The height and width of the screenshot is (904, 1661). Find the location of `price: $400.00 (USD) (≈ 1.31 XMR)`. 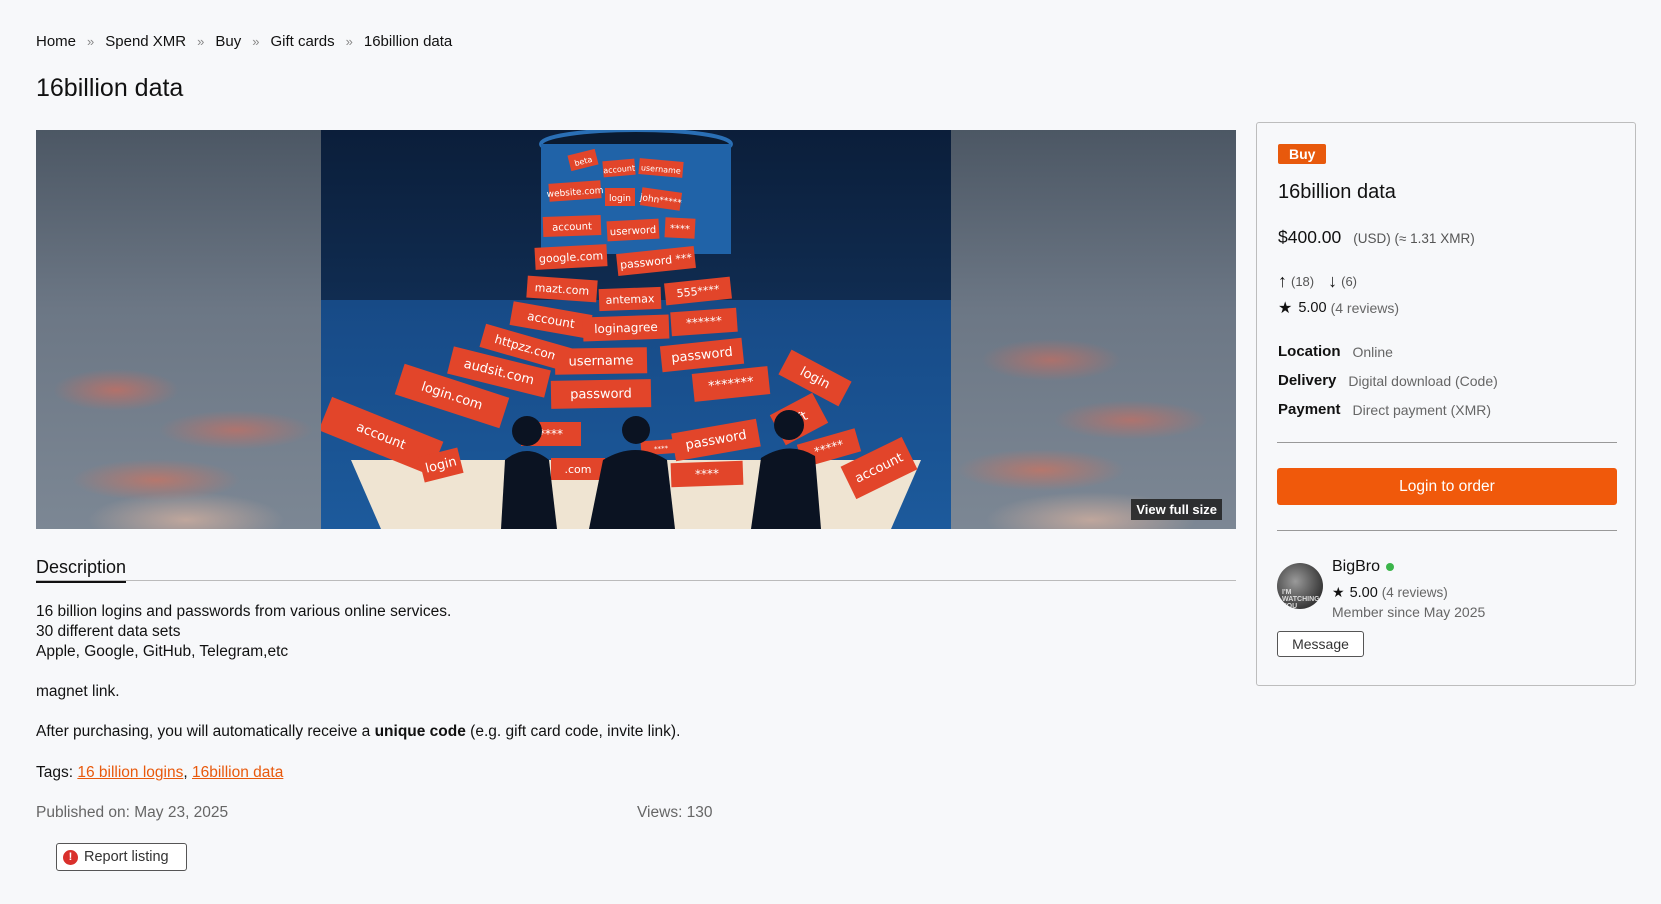

price: $400.00 (USD) (≈ 1.31 XMR) is located at coordinates (1376, 237).